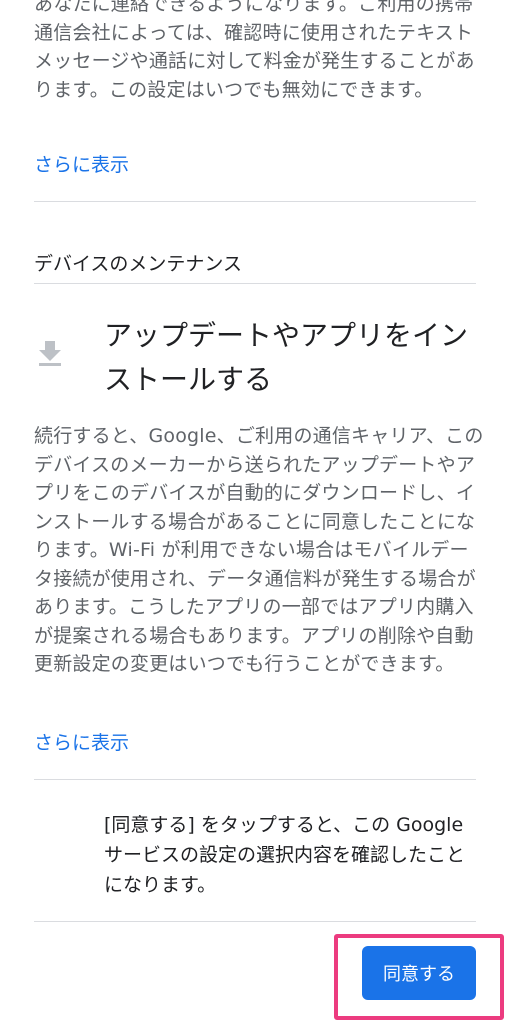  Describe the element at coordinates (419, 973) in the screenshot. I see `agree-button: 同意する` at that location.